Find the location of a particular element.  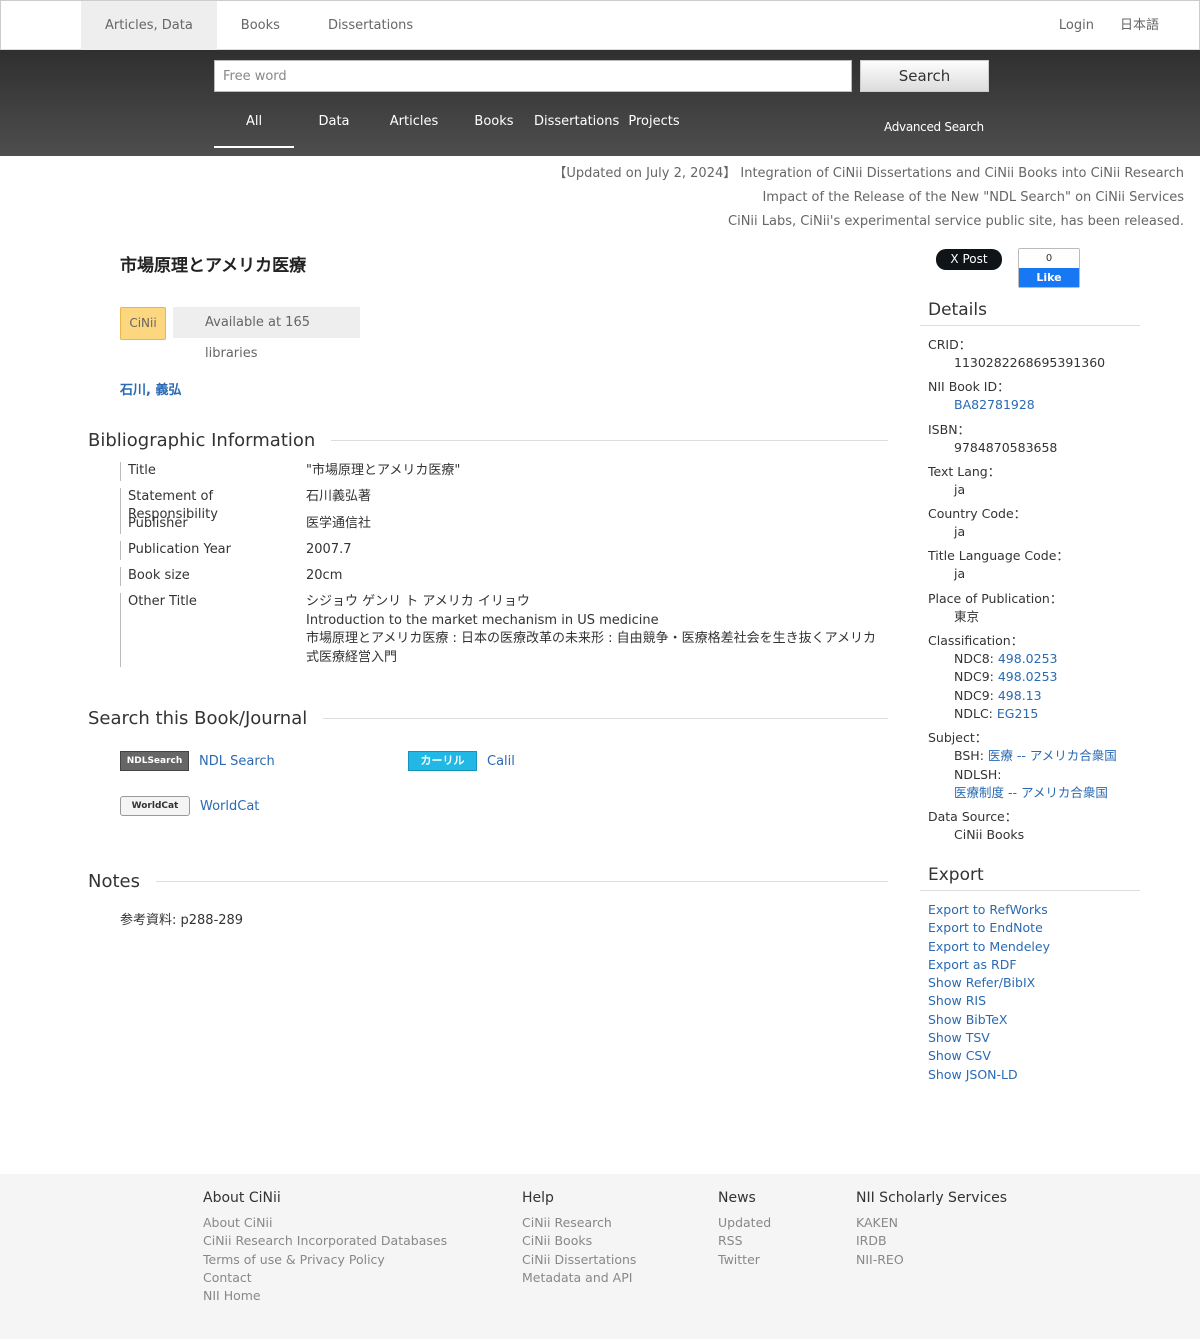

calil-logo: カーリル is located at coordinates (442, 761).